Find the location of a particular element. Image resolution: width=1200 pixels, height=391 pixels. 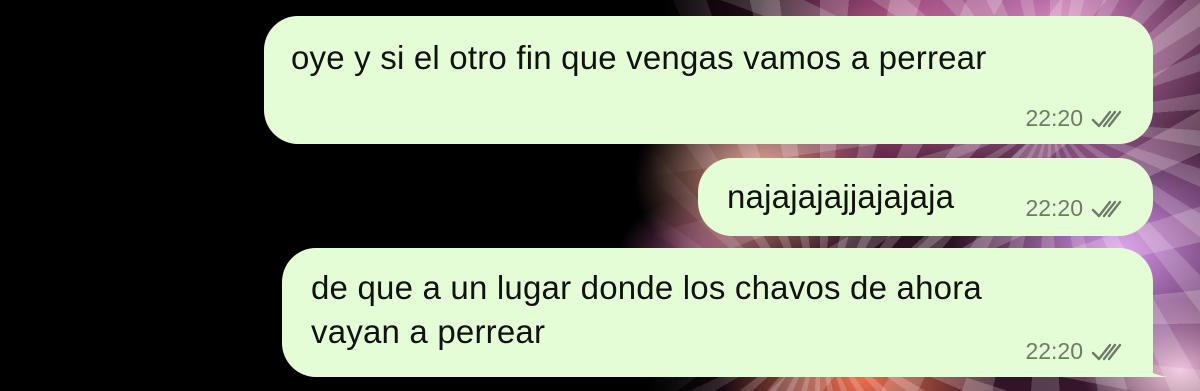

message-bubble: najajajajjajajaja 22:20 is located at coordinates (925, 197).